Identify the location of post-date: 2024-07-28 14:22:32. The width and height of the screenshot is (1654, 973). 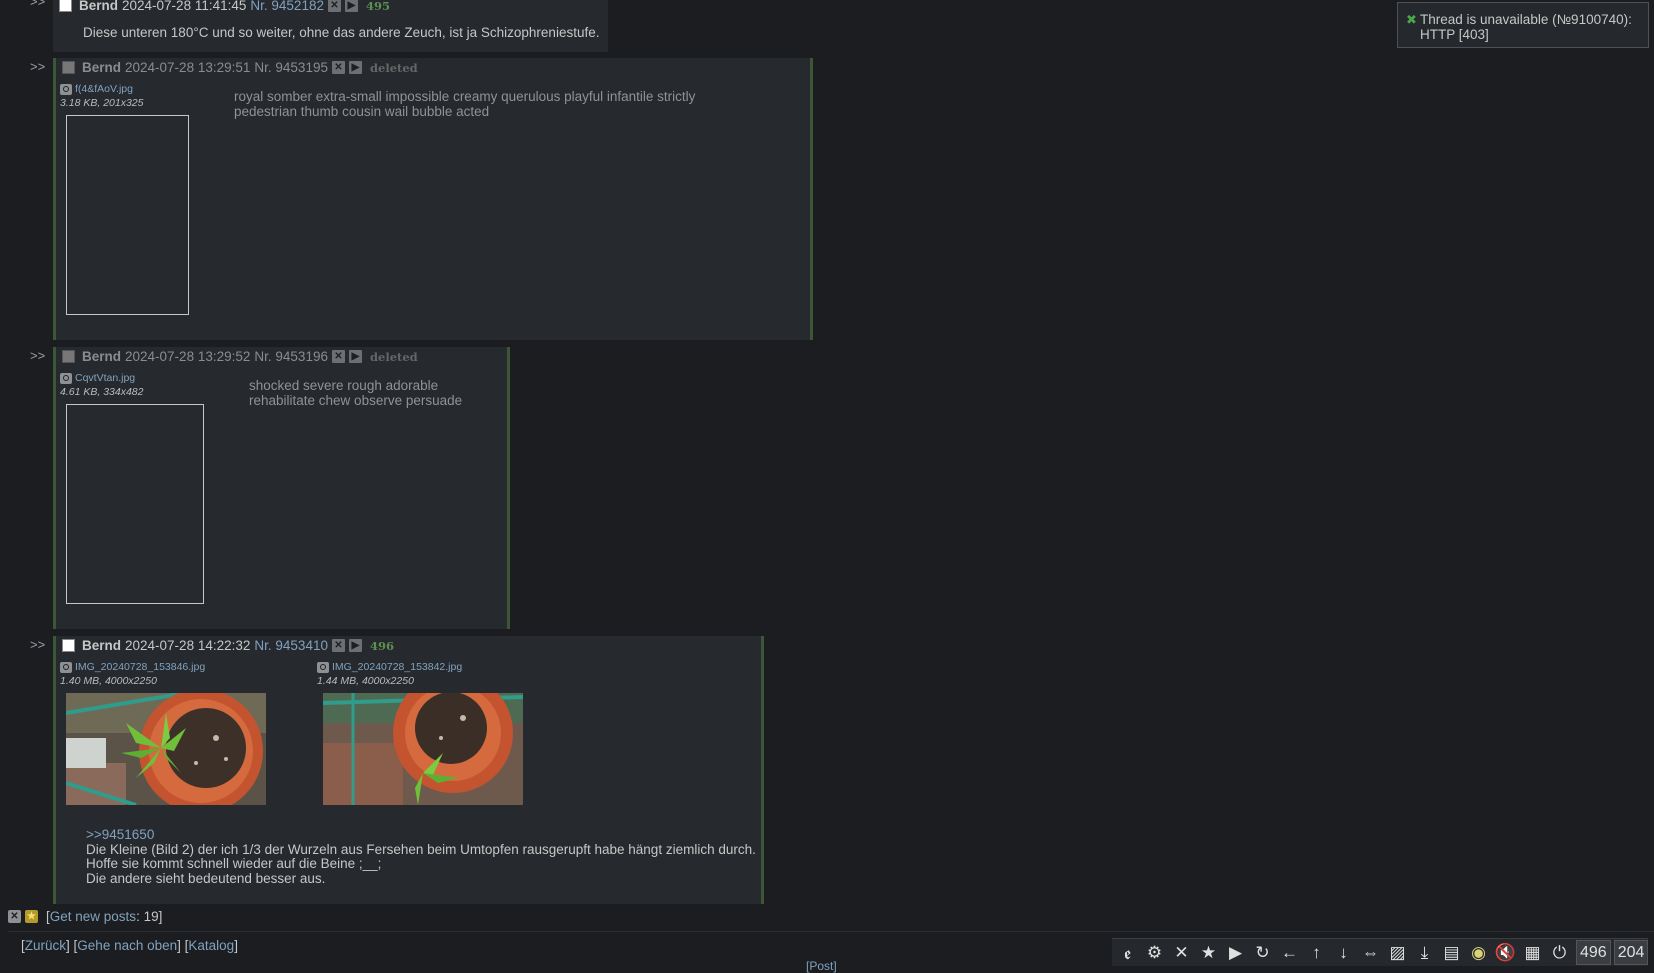
(188, 645).